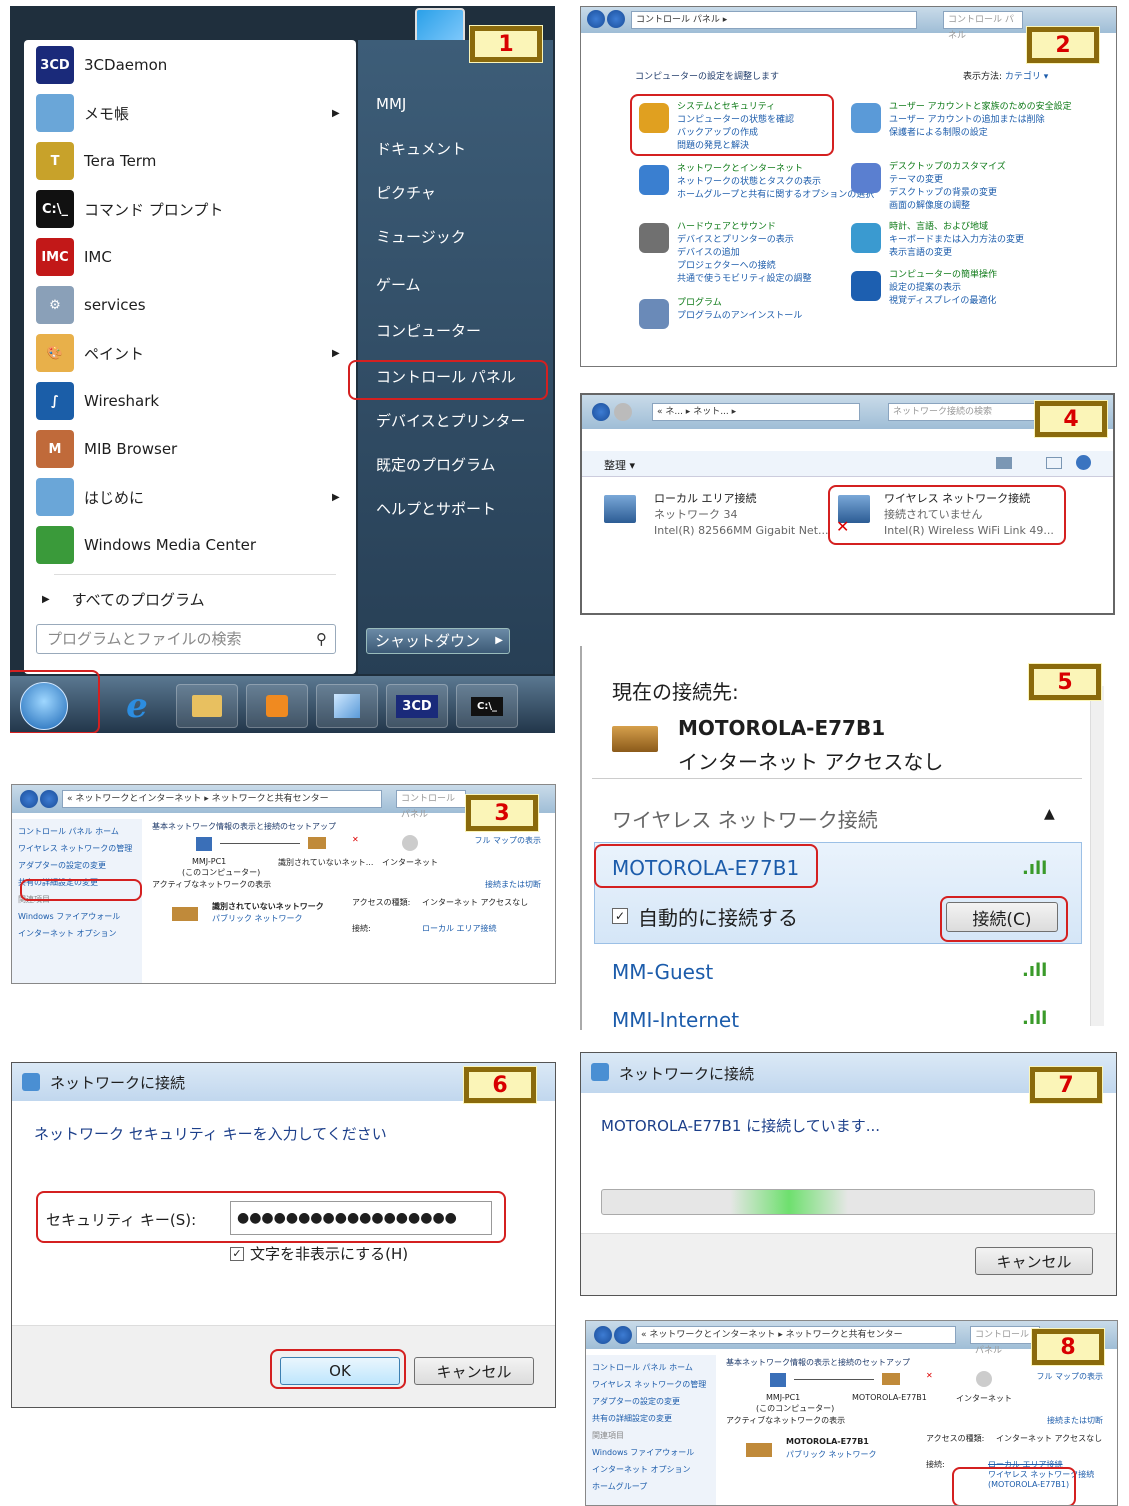 The width and height of the screenshot is (1129, 1506). What do you see at coordinates (989, 133) in the screenshot?
I see `category-link: 保護者による制限の設定` at bounding box center [989, 133].